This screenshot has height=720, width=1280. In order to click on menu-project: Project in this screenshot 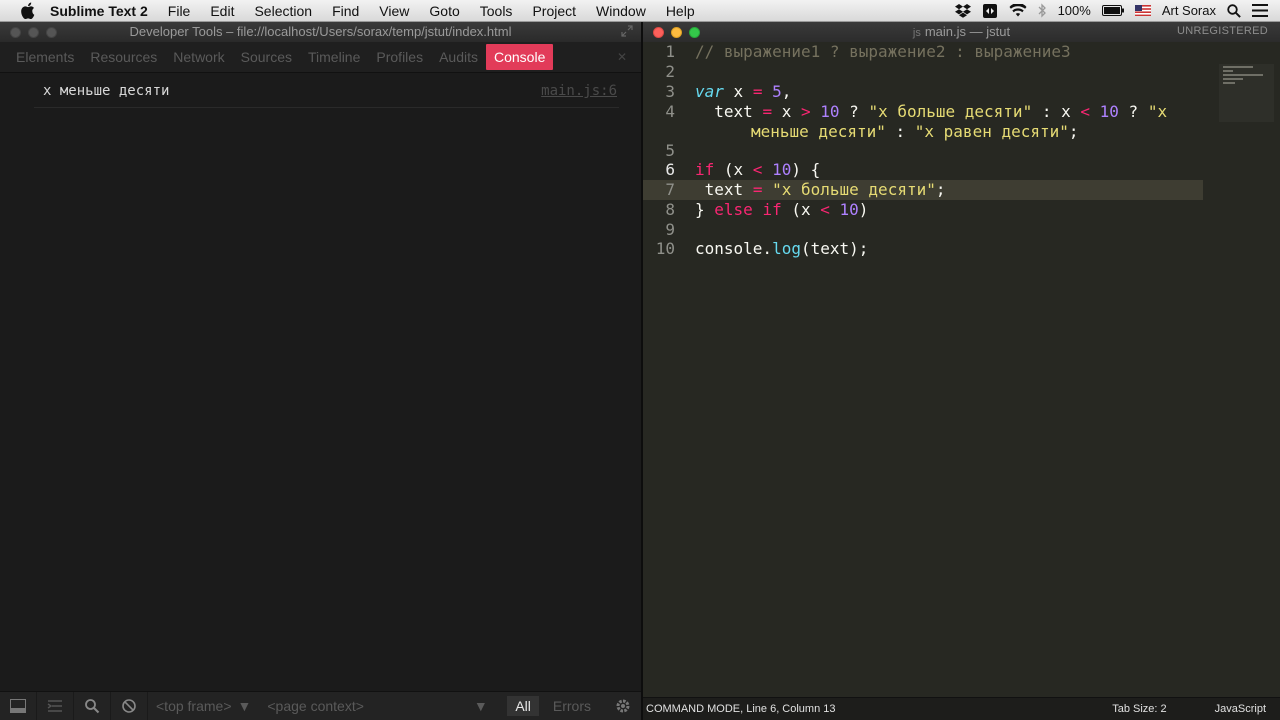, I will do `click(554, 11)`.